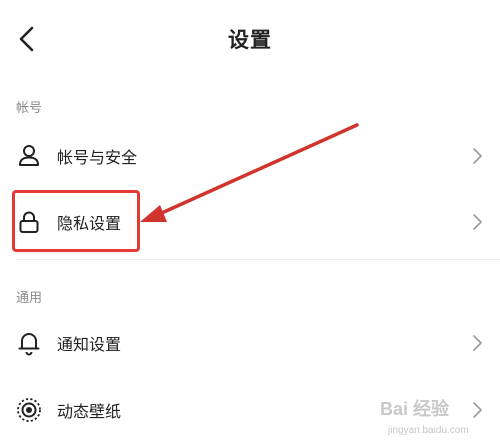 Image resolution: width=500 pixels, height=446 pixels. I want to click on row-account-security-label: 帐号与安全, so click(97, 157).